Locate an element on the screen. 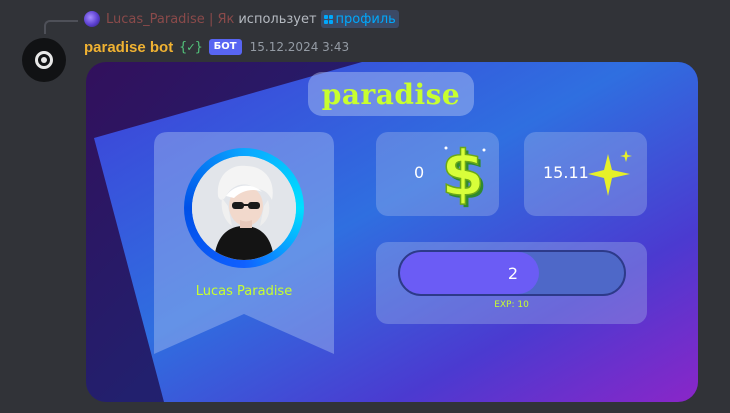 The width and height of the screenshot is (730, 413). message-header: paradise bot {✓} БОТ 15.12.2024 3:43 is located at coordinates (216, 47).